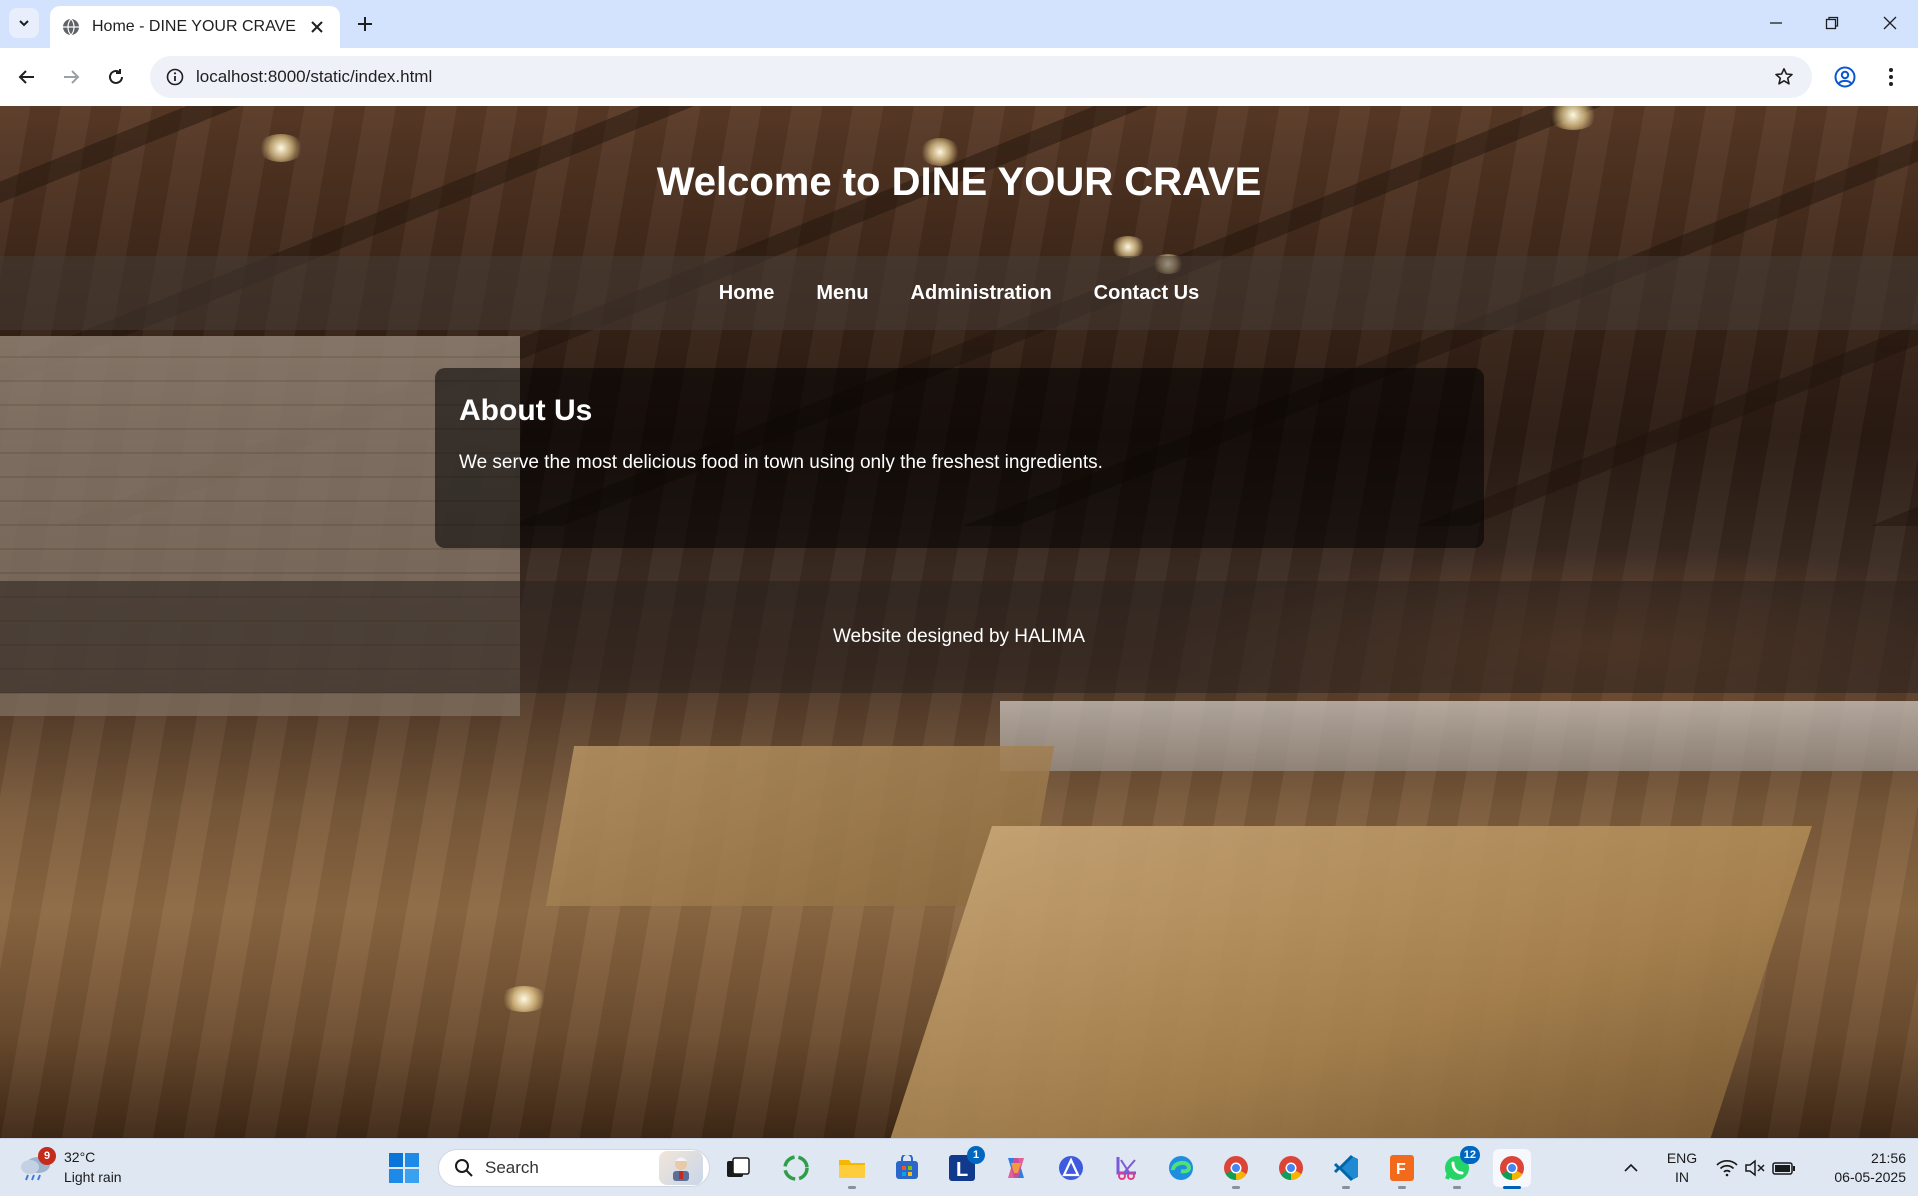  I want to click on nav-link-home: Home, so click(747, 293).